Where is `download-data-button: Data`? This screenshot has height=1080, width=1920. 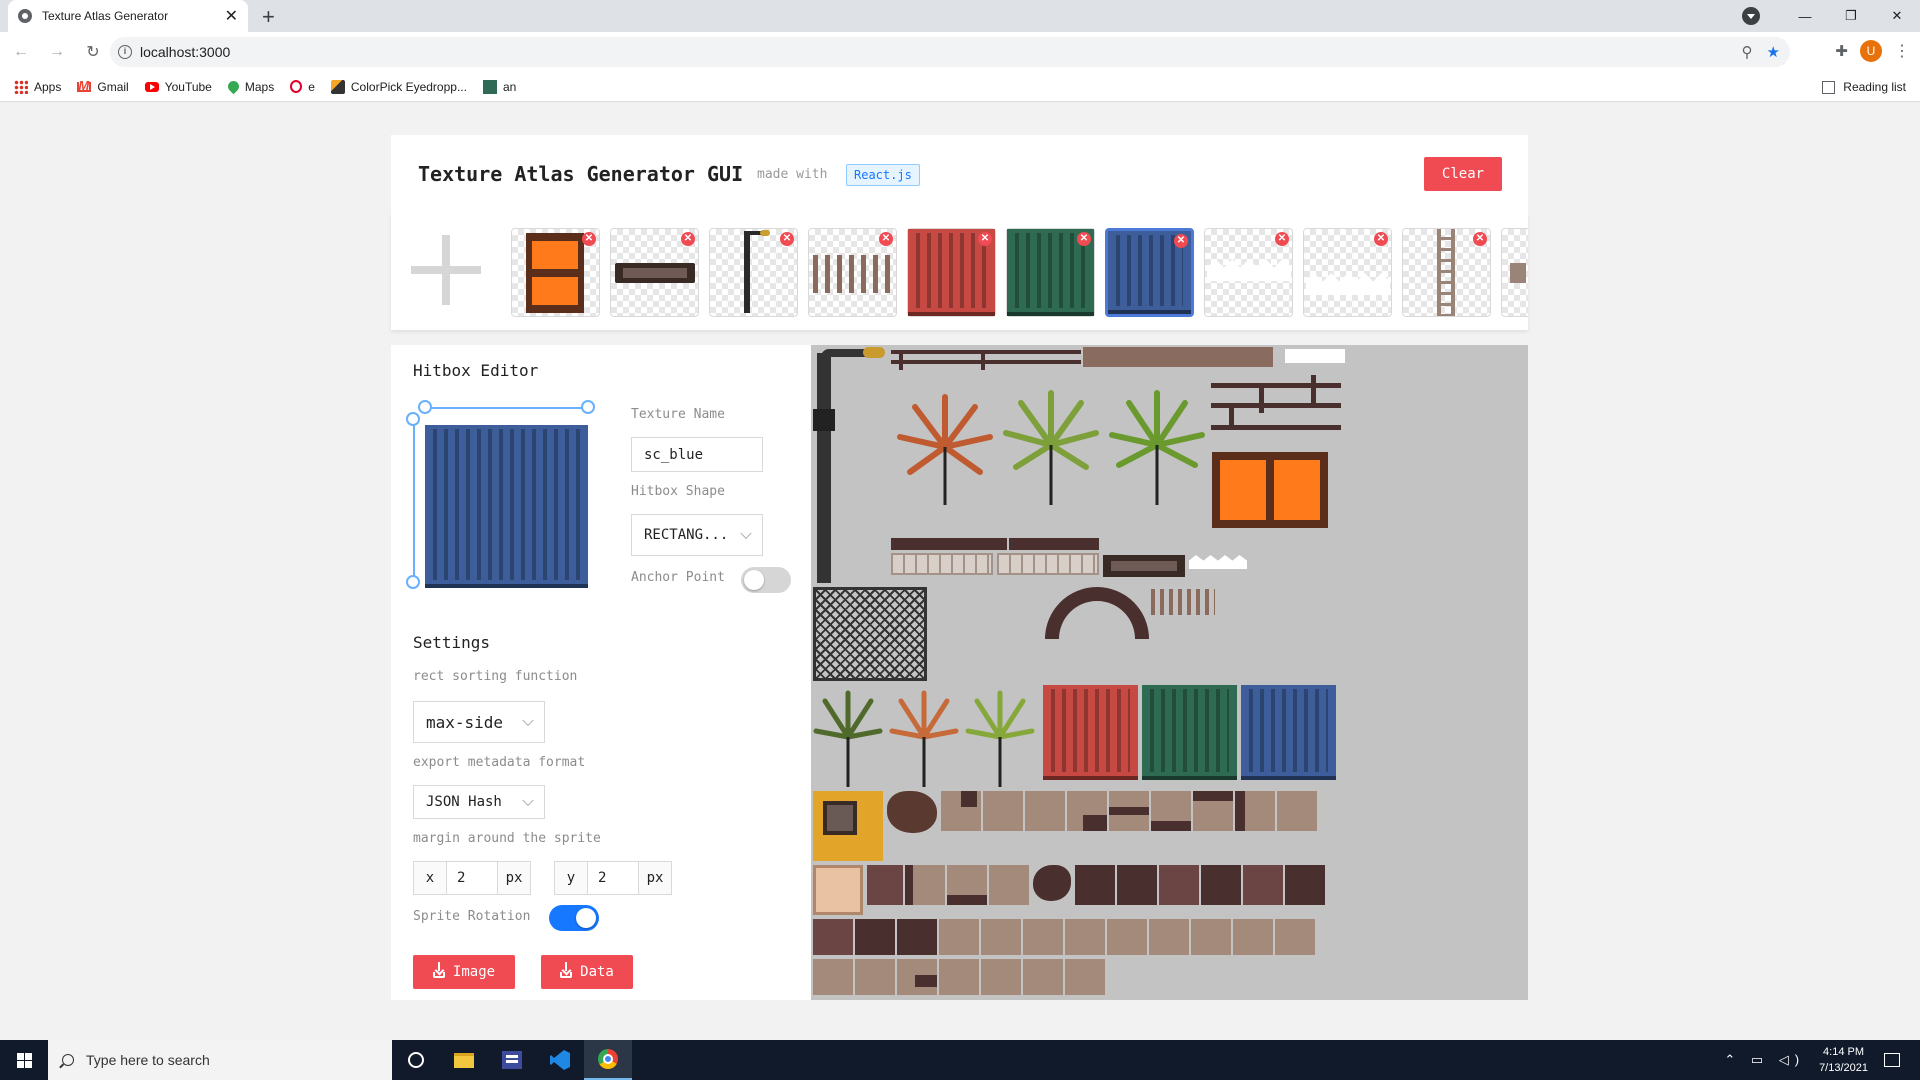
download-data-button: Data is located at coordinates (587, 972).